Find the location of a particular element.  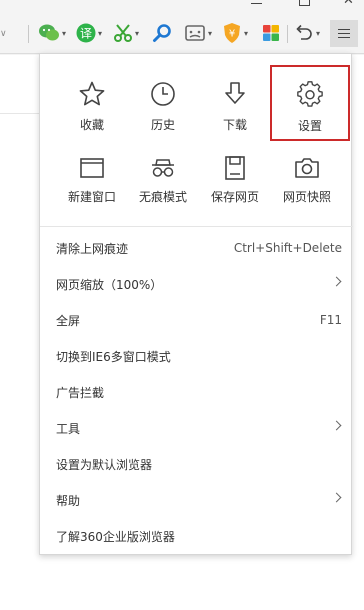

menu-item-ad-block: 广告拦截 is located at coordinates (196, 392).